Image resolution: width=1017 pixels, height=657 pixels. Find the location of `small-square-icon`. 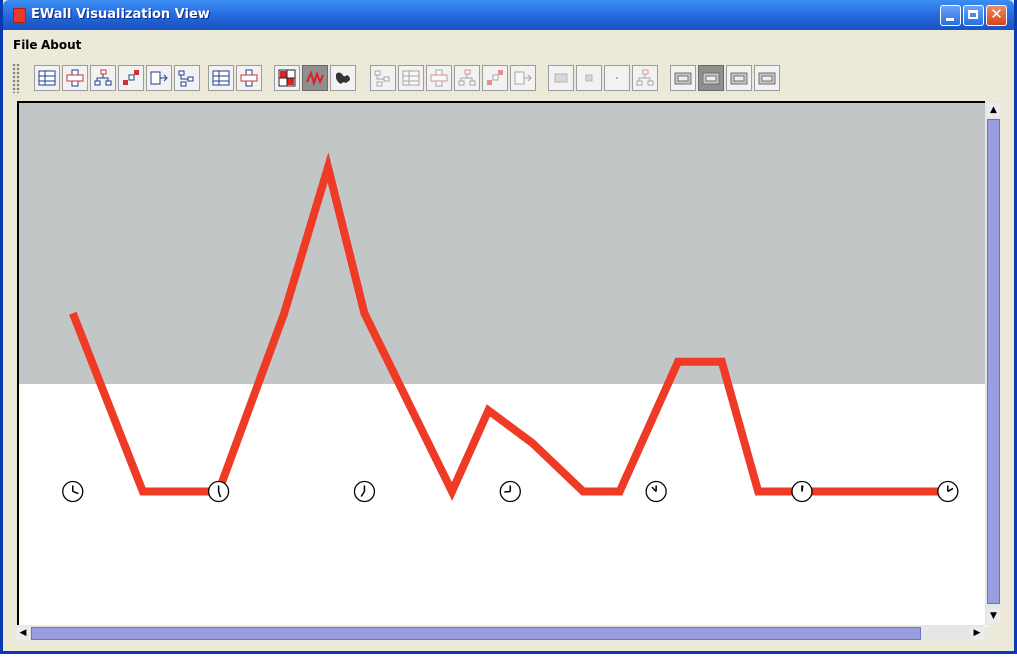

small-square-icon is located at coordinates (589, 78).